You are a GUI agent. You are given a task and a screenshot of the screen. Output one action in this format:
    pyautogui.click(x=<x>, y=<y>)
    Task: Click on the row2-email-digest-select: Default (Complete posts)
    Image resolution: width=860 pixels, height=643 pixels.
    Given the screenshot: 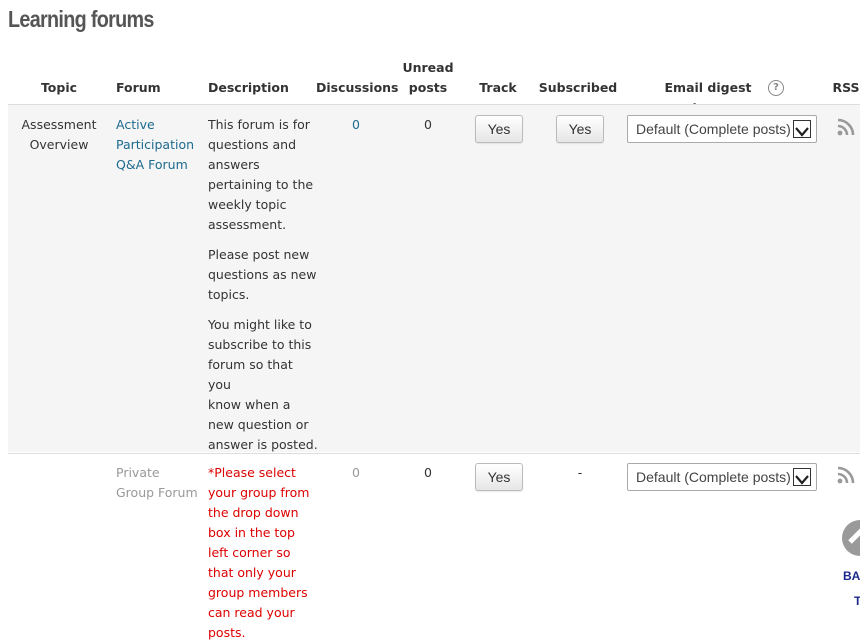 What is the action you would take?
    pyautogui.click(x=722, y=477)
    